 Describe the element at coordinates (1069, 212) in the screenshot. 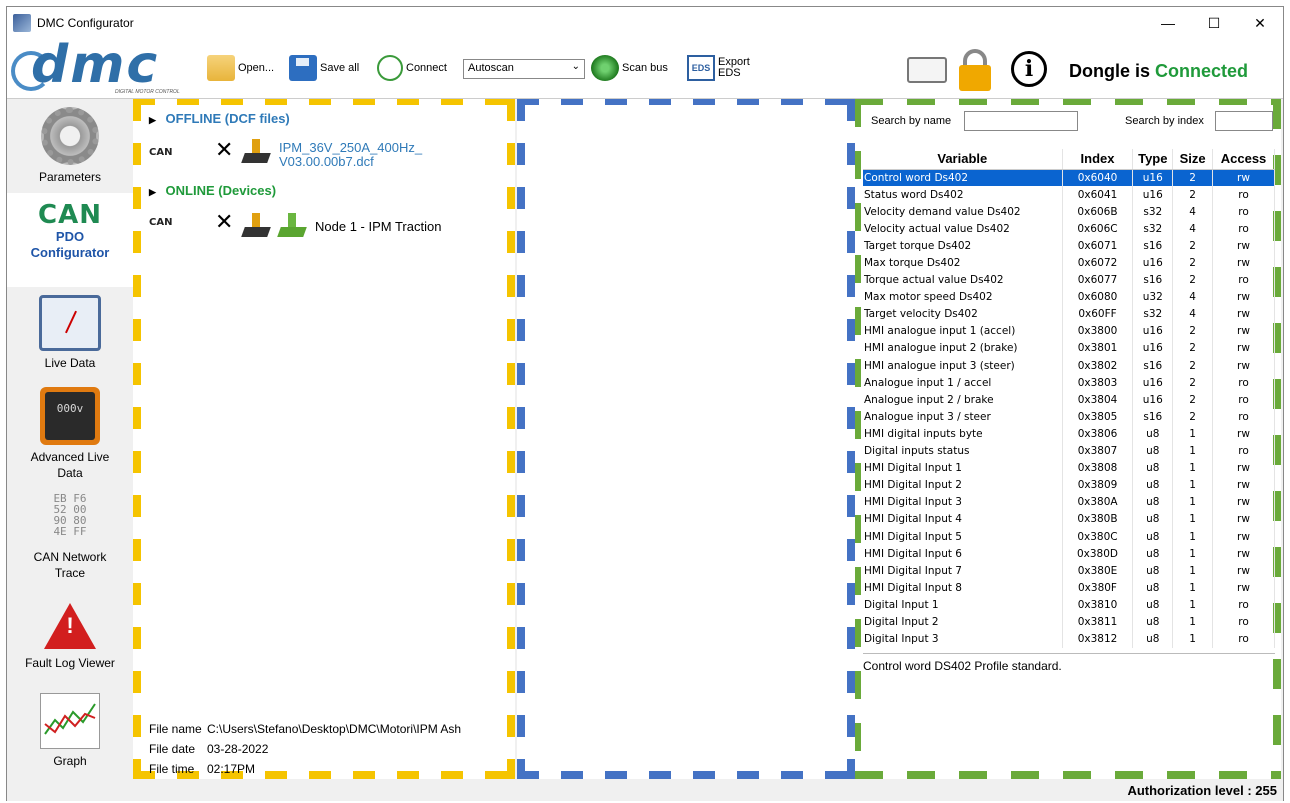

I see `table-row: Velocity demand value Ds402 0x606B s32 4 ro` at that location.